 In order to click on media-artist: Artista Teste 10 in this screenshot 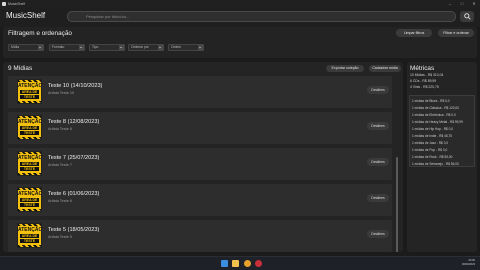, I will do `click(61, 93)`.